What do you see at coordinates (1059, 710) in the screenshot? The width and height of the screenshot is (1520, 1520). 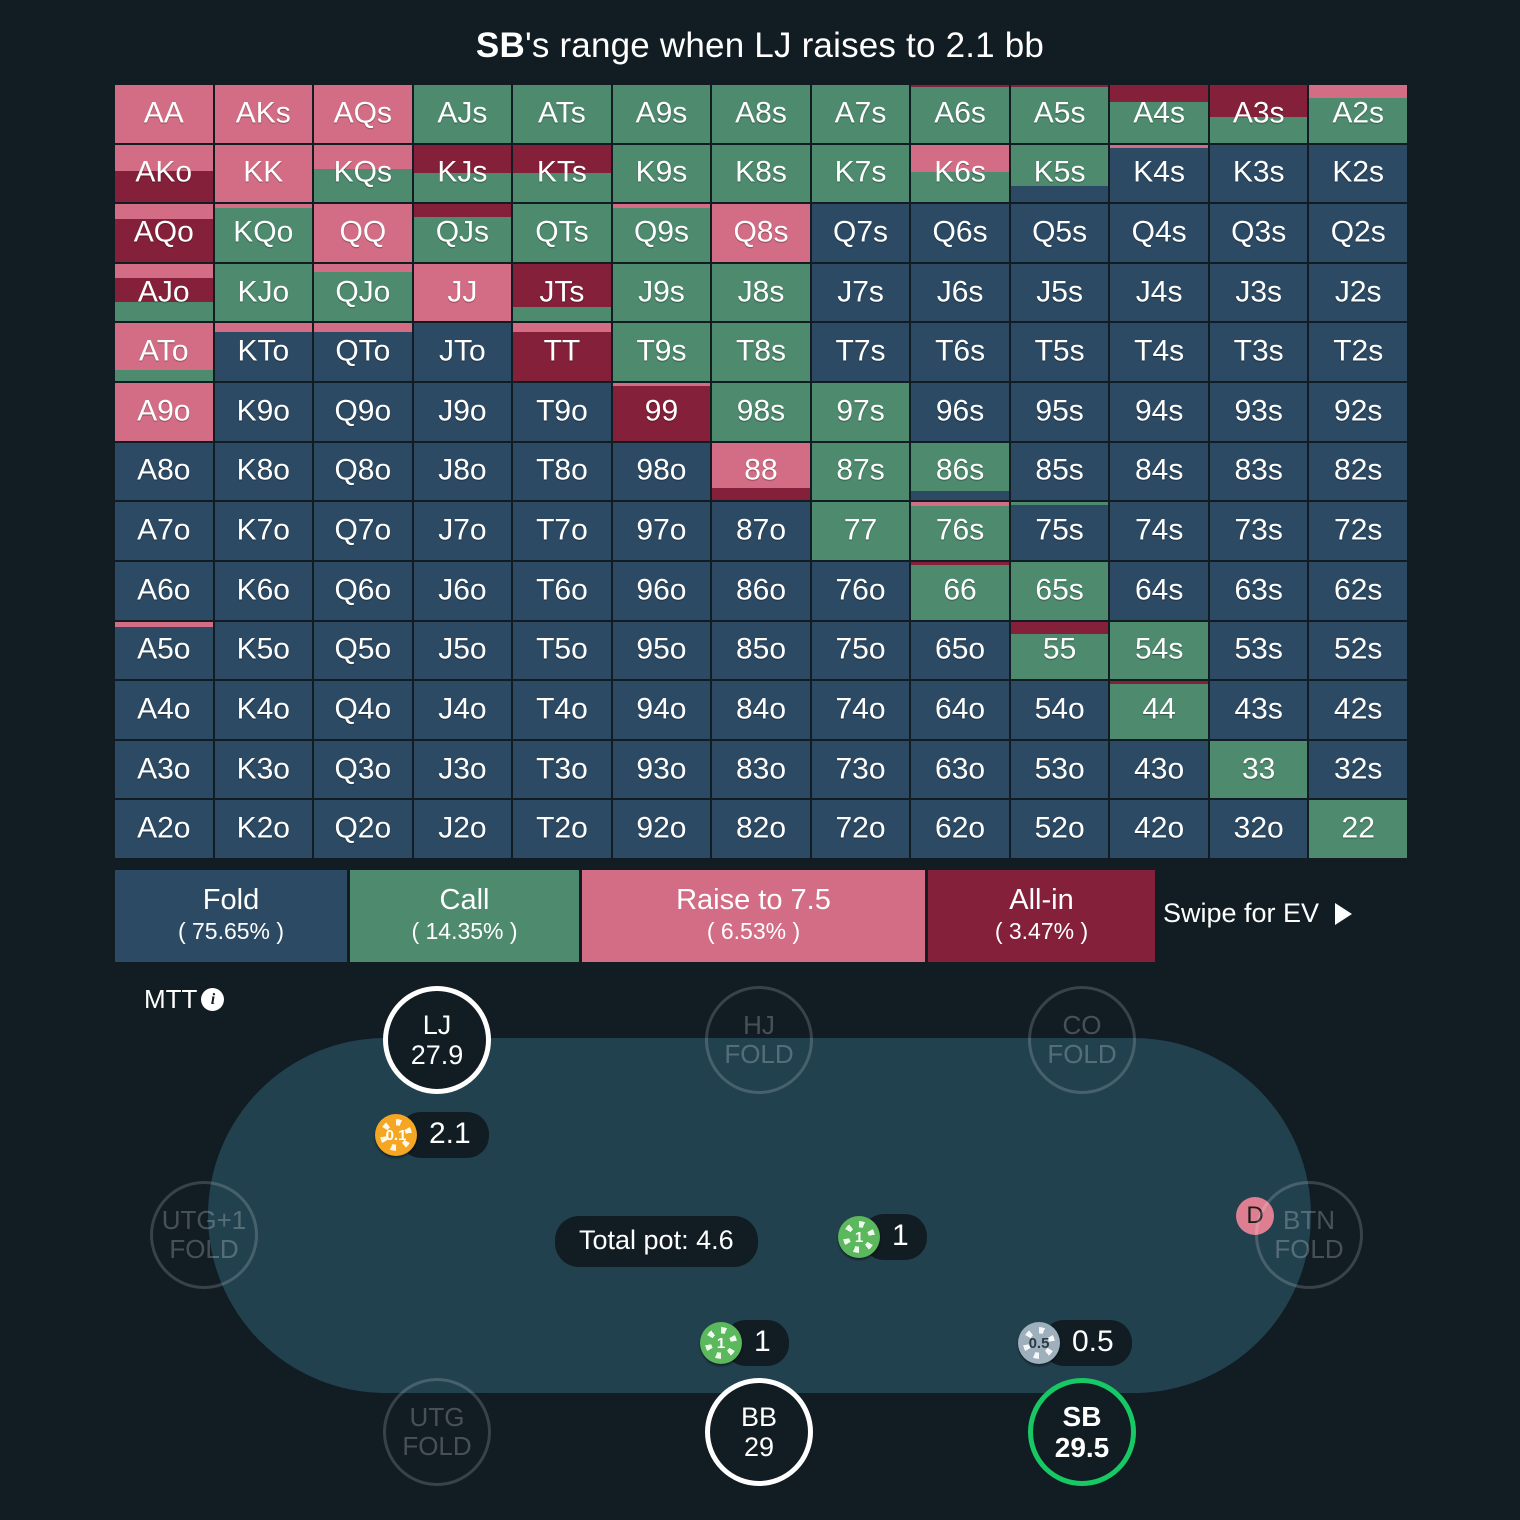 I see `range-cell: 54o` at bounding box center [1059, 710].